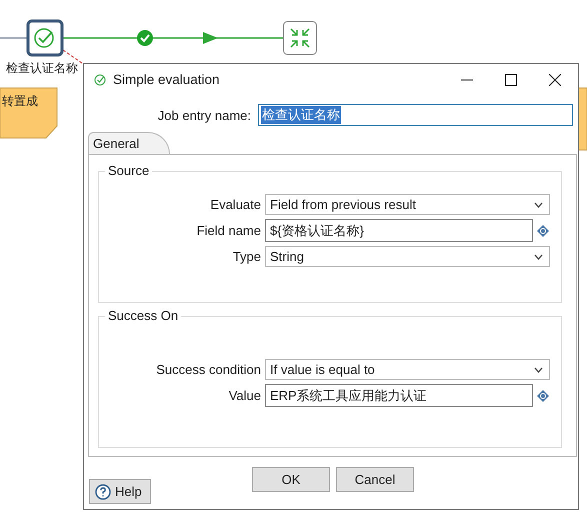 The height and width of the screenshot is (526, 587). Describe the element at coordinates (145, 38) in the screenshot. I see `success-check-icon` at that location.